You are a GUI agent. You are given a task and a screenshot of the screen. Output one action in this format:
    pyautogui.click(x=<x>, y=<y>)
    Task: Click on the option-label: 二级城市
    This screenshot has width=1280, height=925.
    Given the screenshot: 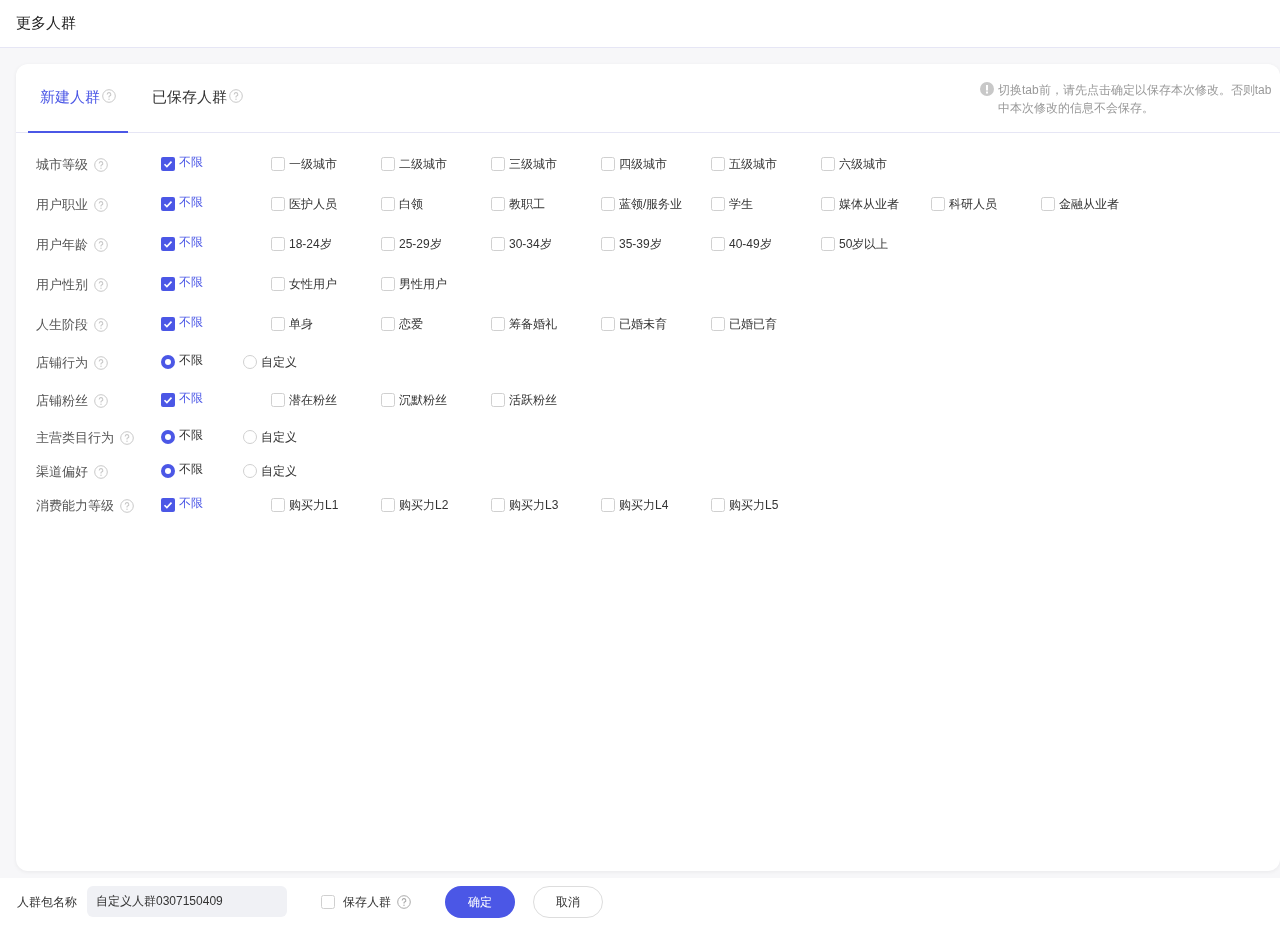 What is the action you would take?
    pyautogui.click(x=423, y=164)
    